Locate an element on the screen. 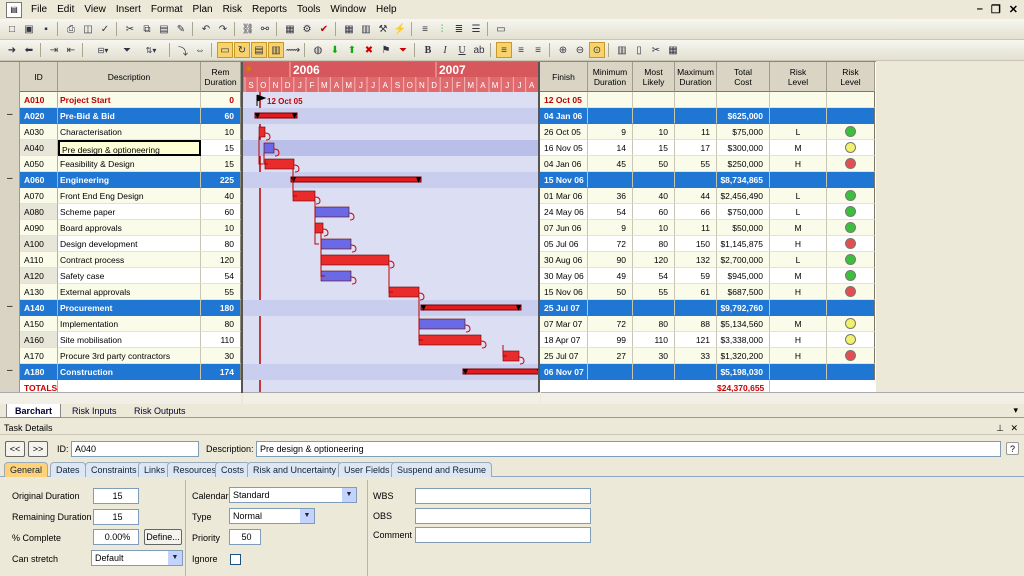 The image size is (1024, 576). format-painter-icon: ✎ is located at coordinates (181, 29).